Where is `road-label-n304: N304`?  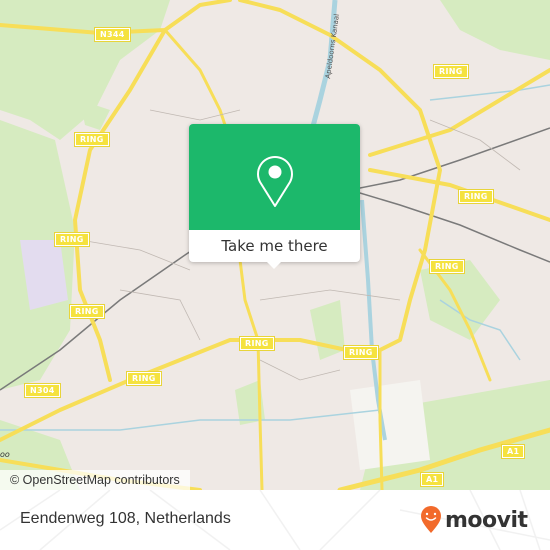
road-label-n304: N304 is located at coordinates (42, 390).